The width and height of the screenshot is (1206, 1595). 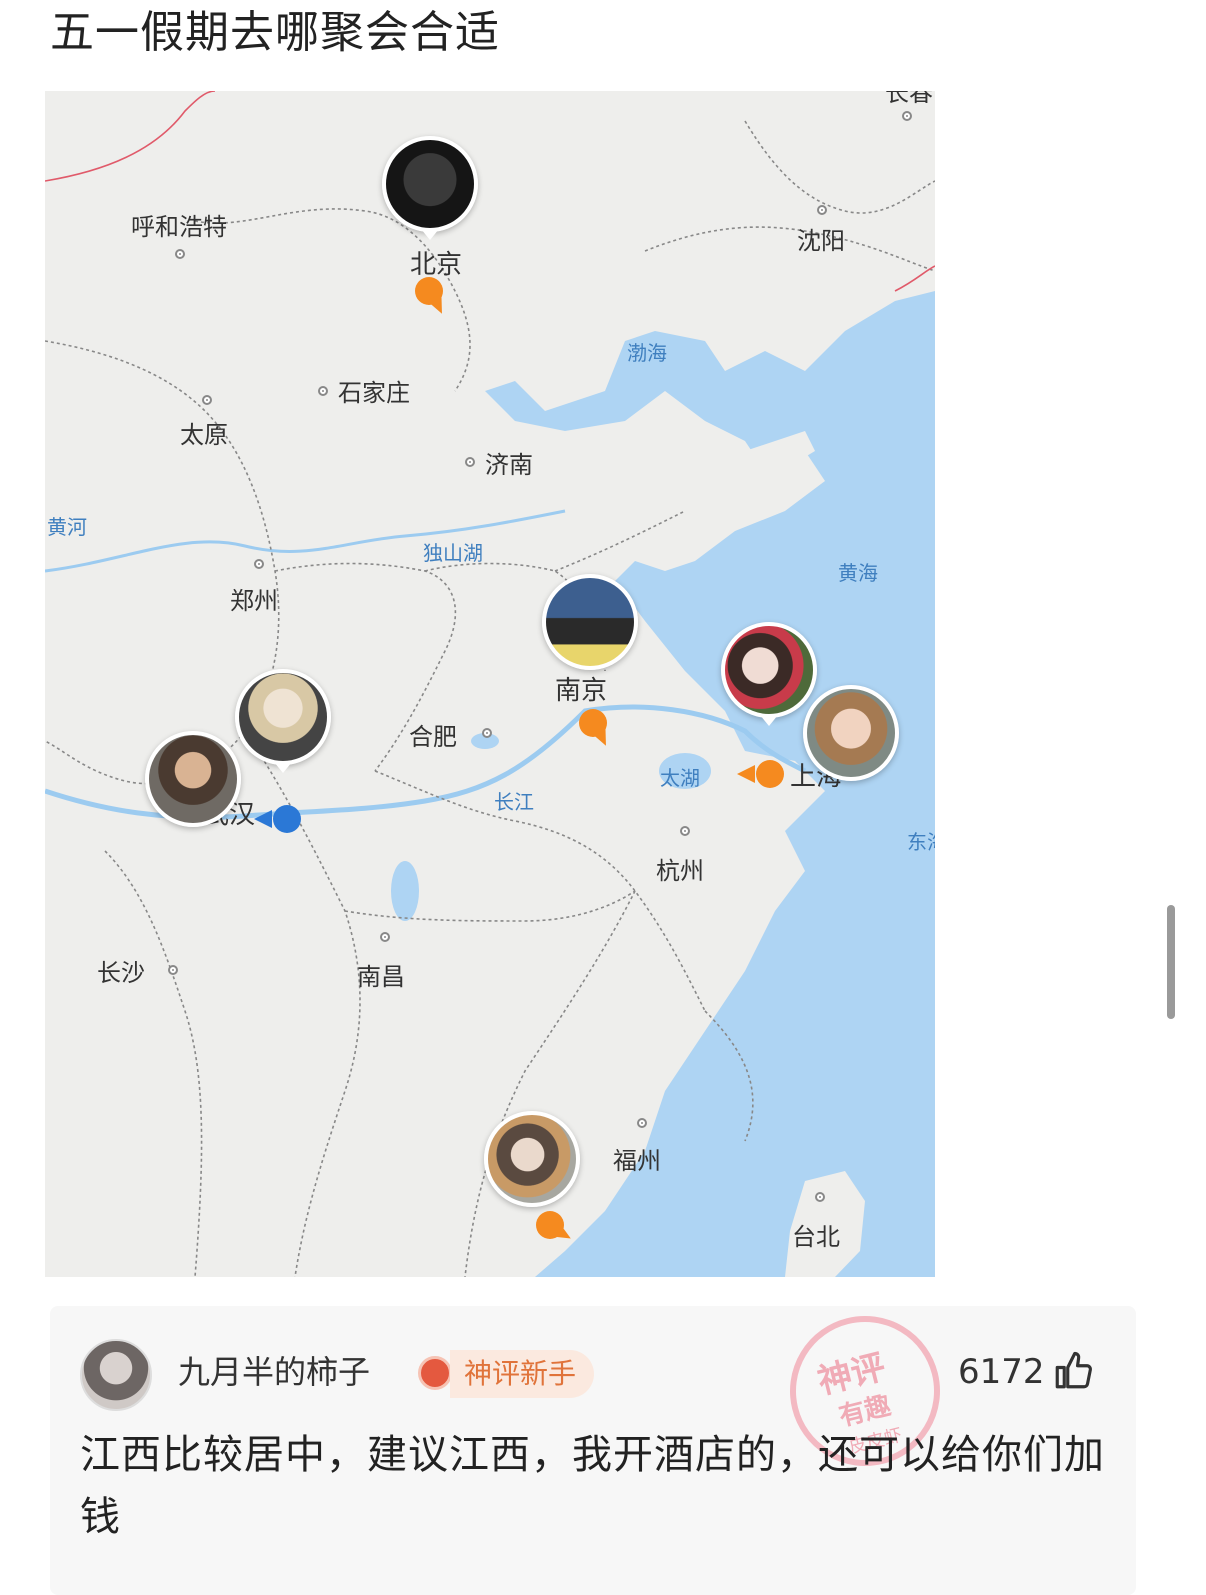 I want to click on taiyuan-dot, so click(x=207, y=400).